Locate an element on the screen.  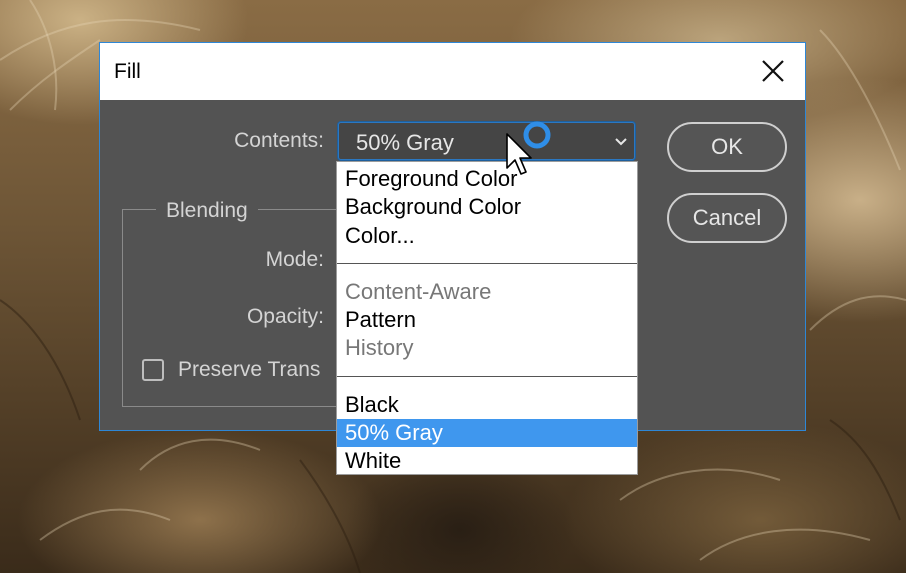
dialog-title: Fill is located at coordinates (127, 71).